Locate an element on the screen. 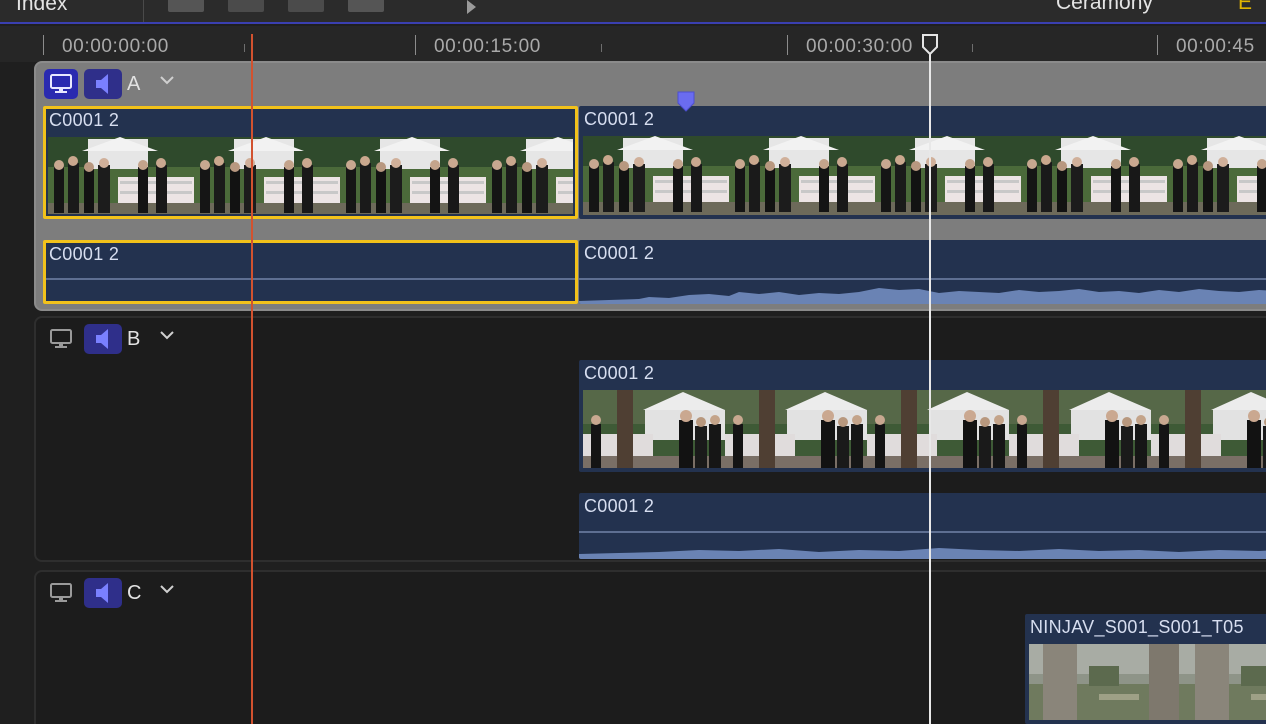 The width and height of the screenshot is (1266, 724). project-name: Ceramony is located at coordinates (1104, 7).